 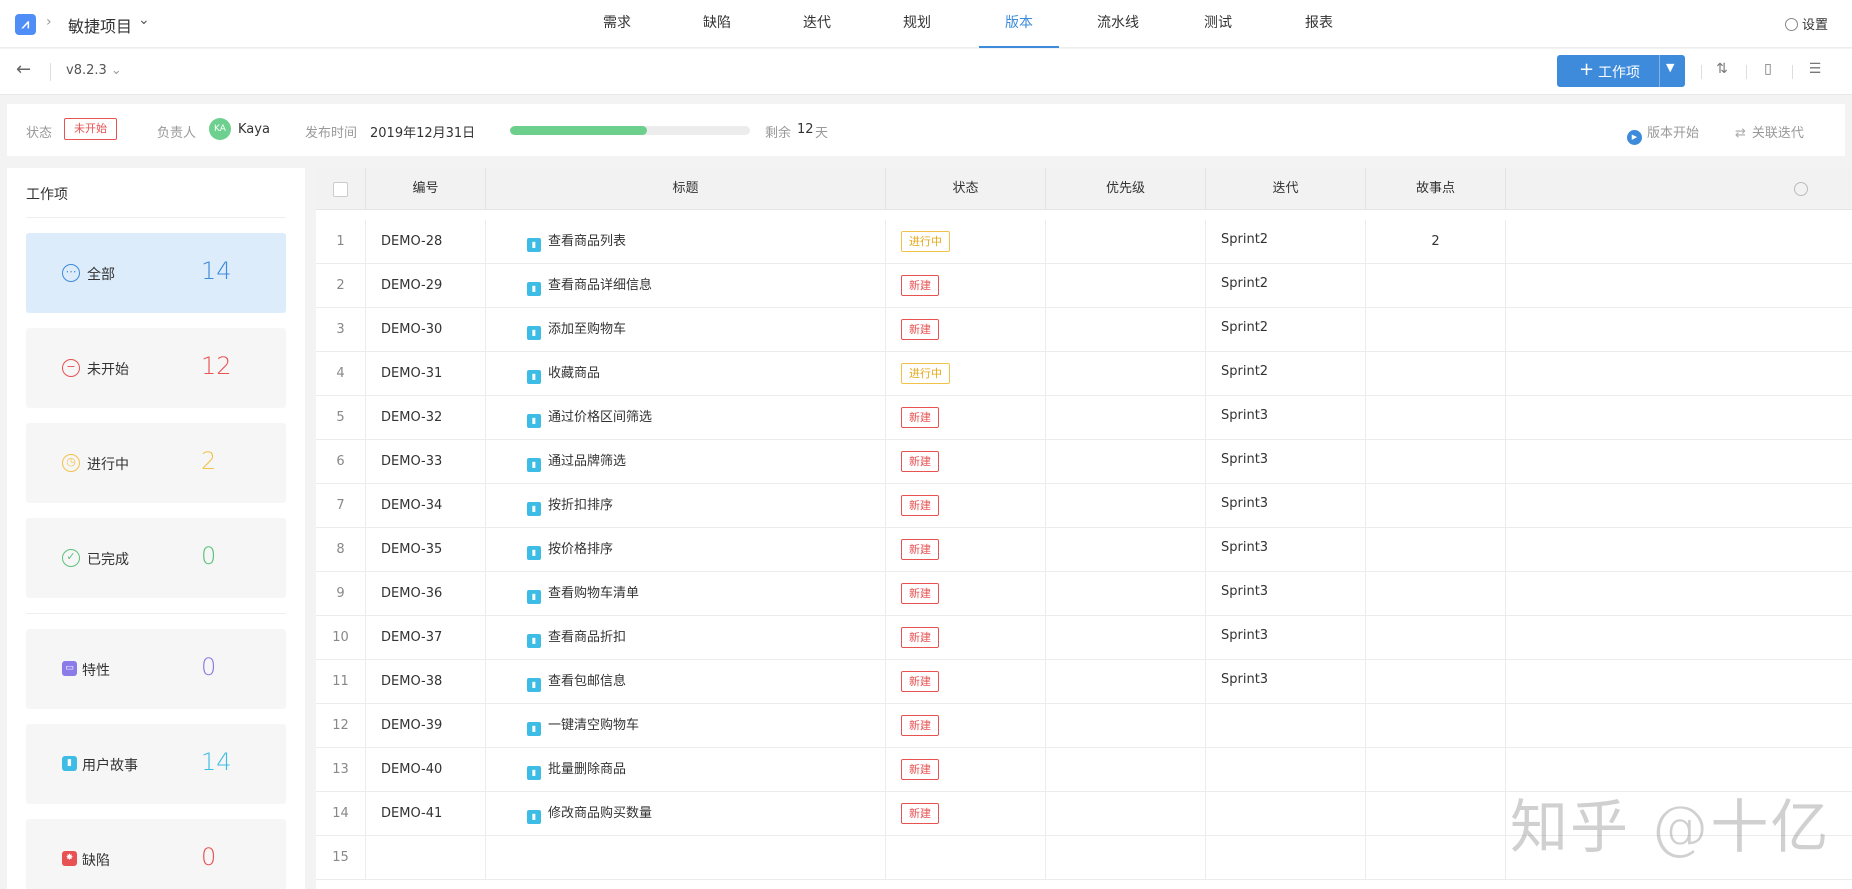 I want to click on caret-down-icon: ▼, so click(x=1670, y=67).